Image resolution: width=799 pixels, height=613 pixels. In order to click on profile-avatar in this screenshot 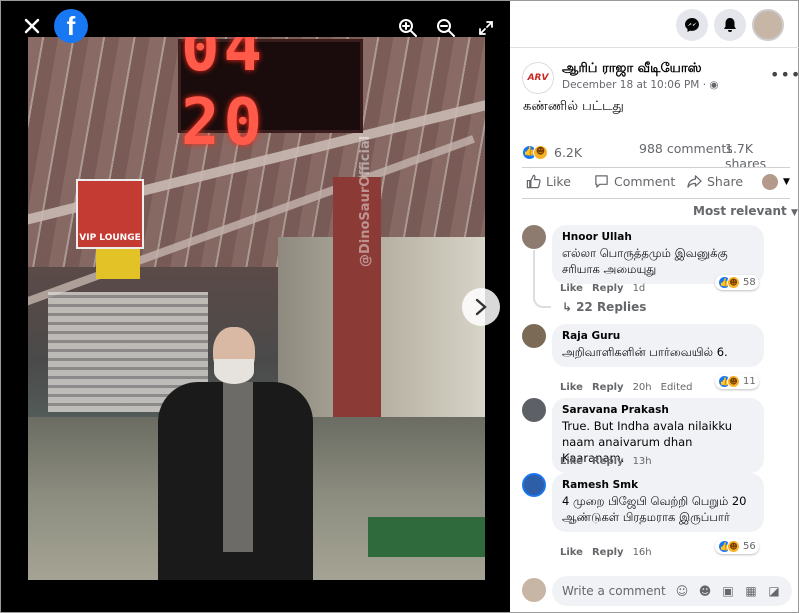, I will do `click(768, 25)`.